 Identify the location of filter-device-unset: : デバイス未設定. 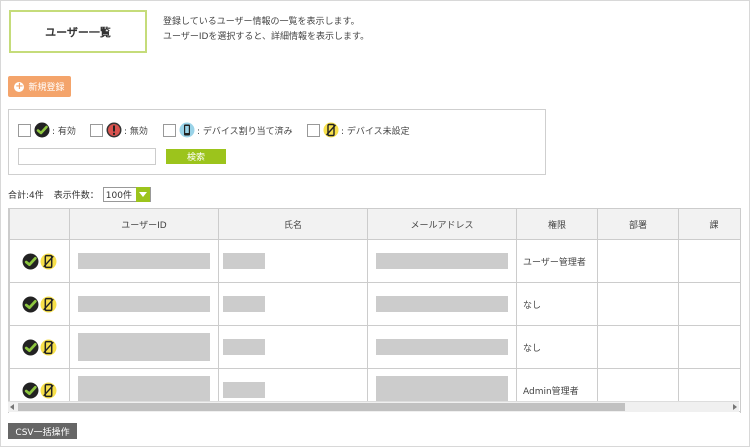
(358, 130).